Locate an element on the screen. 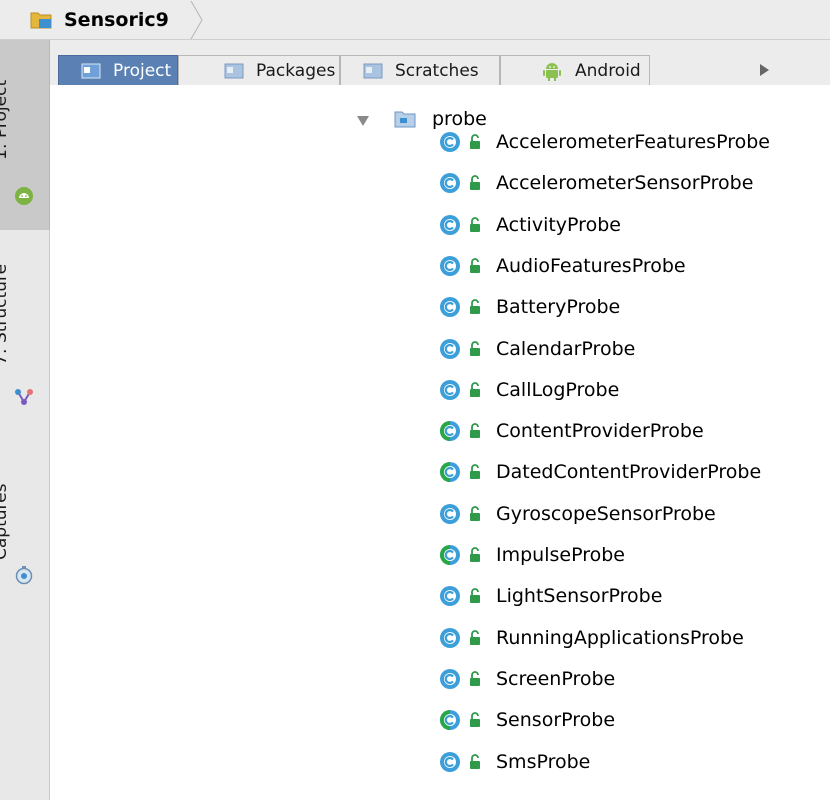 Image resolution: width=830 pixels, height=800 pixels. android-view-icon is located at coordinates (552, 71).